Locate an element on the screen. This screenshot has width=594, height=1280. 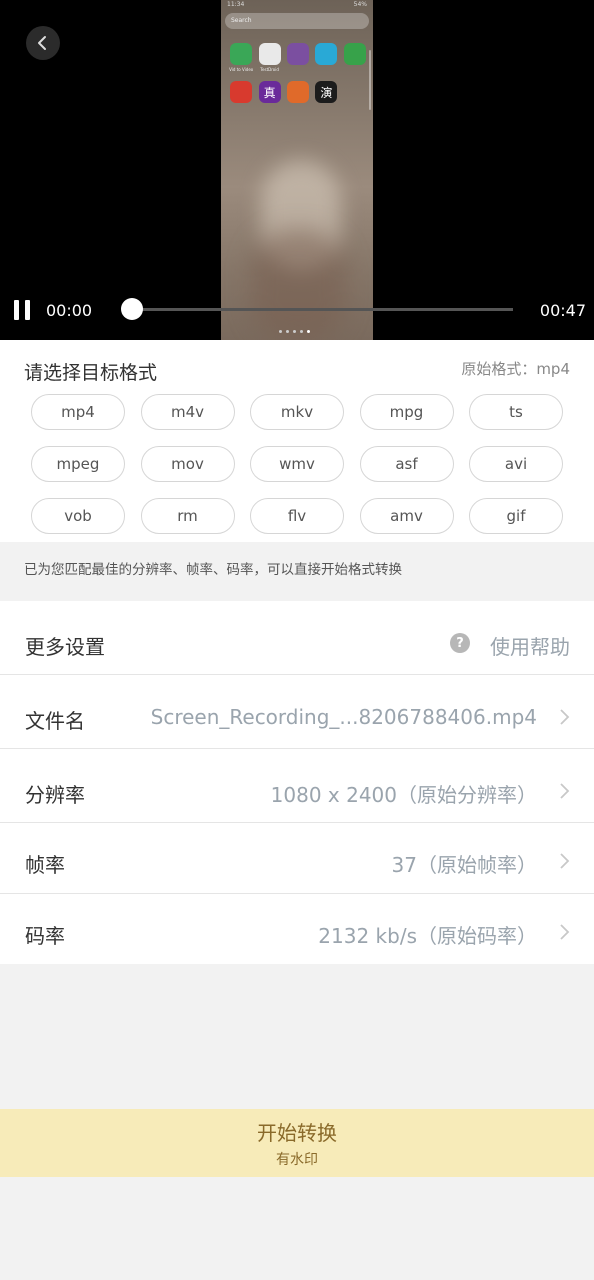
format-option-mpeg: mpeg is located at coordinates (78, 464).